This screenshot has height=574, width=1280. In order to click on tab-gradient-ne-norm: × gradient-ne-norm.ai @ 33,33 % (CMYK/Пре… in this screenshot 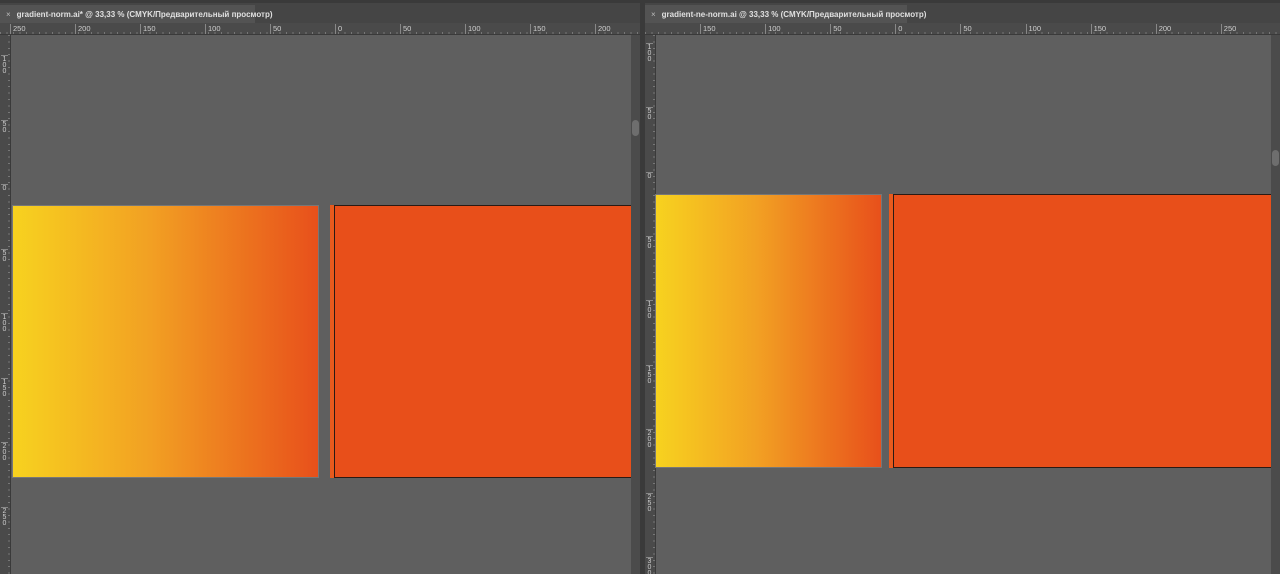, I will do `click(785, 14)`.